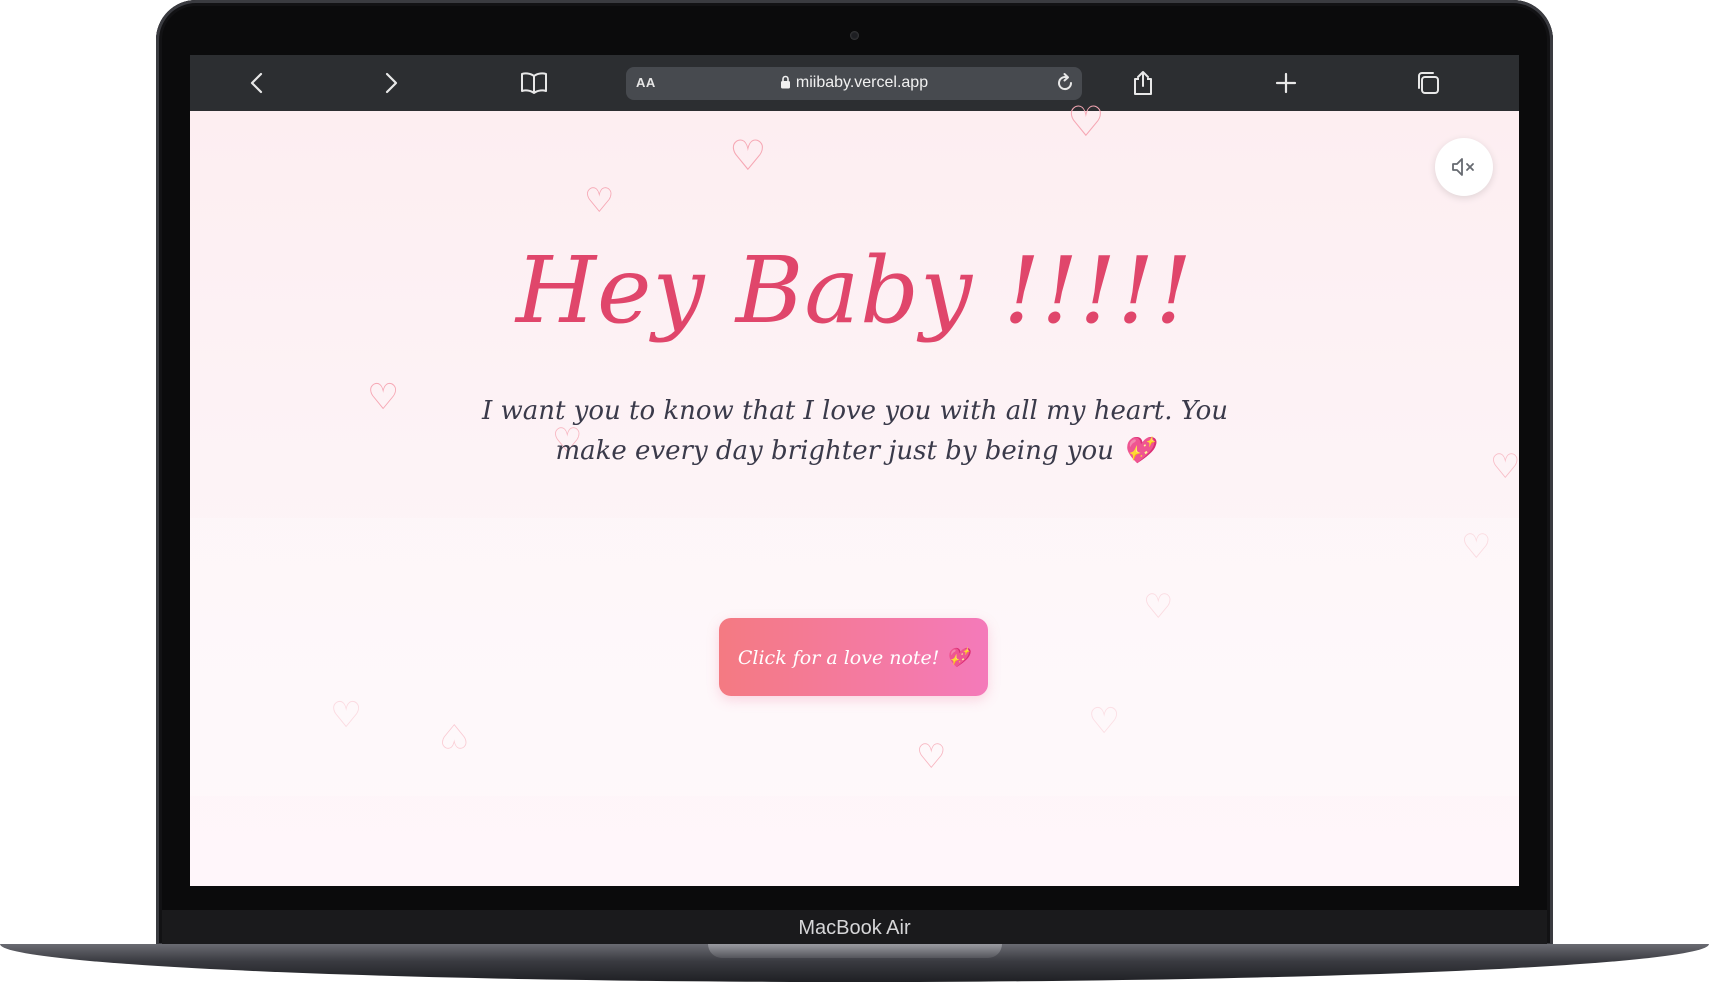  I want to click on lock-icon, so click(785, 84).